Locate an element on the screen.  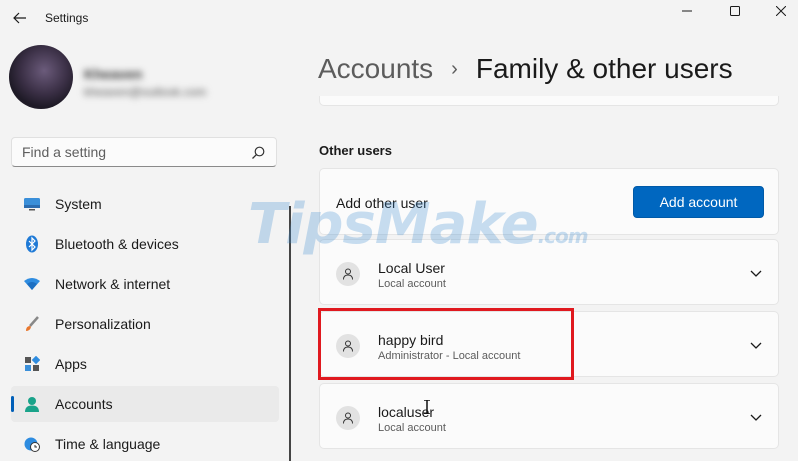
add-other-user-card: Add other user Add account is located at coordinates (549, 201).